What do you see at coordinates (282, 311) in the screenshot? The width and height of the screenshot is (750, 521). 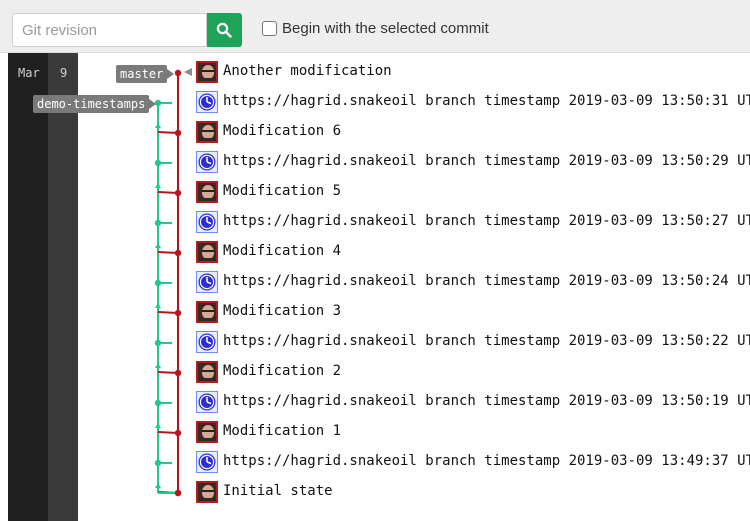 I see `commit-message: Modification 3` at bounding box center [282, 311].